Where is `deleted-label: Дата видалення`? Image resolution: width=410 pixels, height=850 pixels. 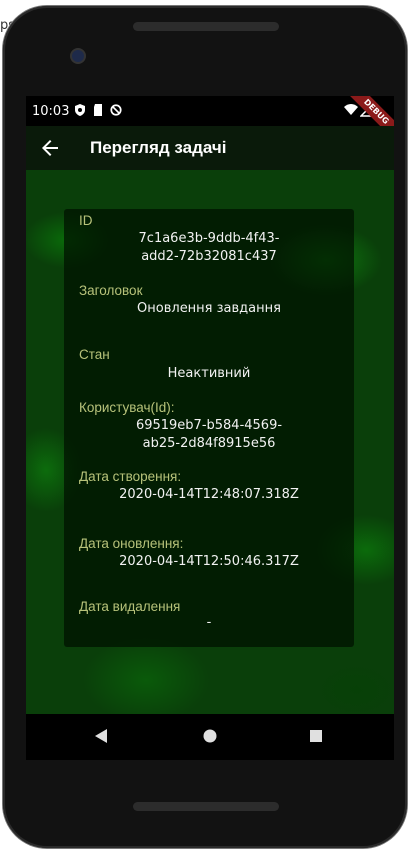
deleted-label: Дата видалення is located at coordinates (130, 606).